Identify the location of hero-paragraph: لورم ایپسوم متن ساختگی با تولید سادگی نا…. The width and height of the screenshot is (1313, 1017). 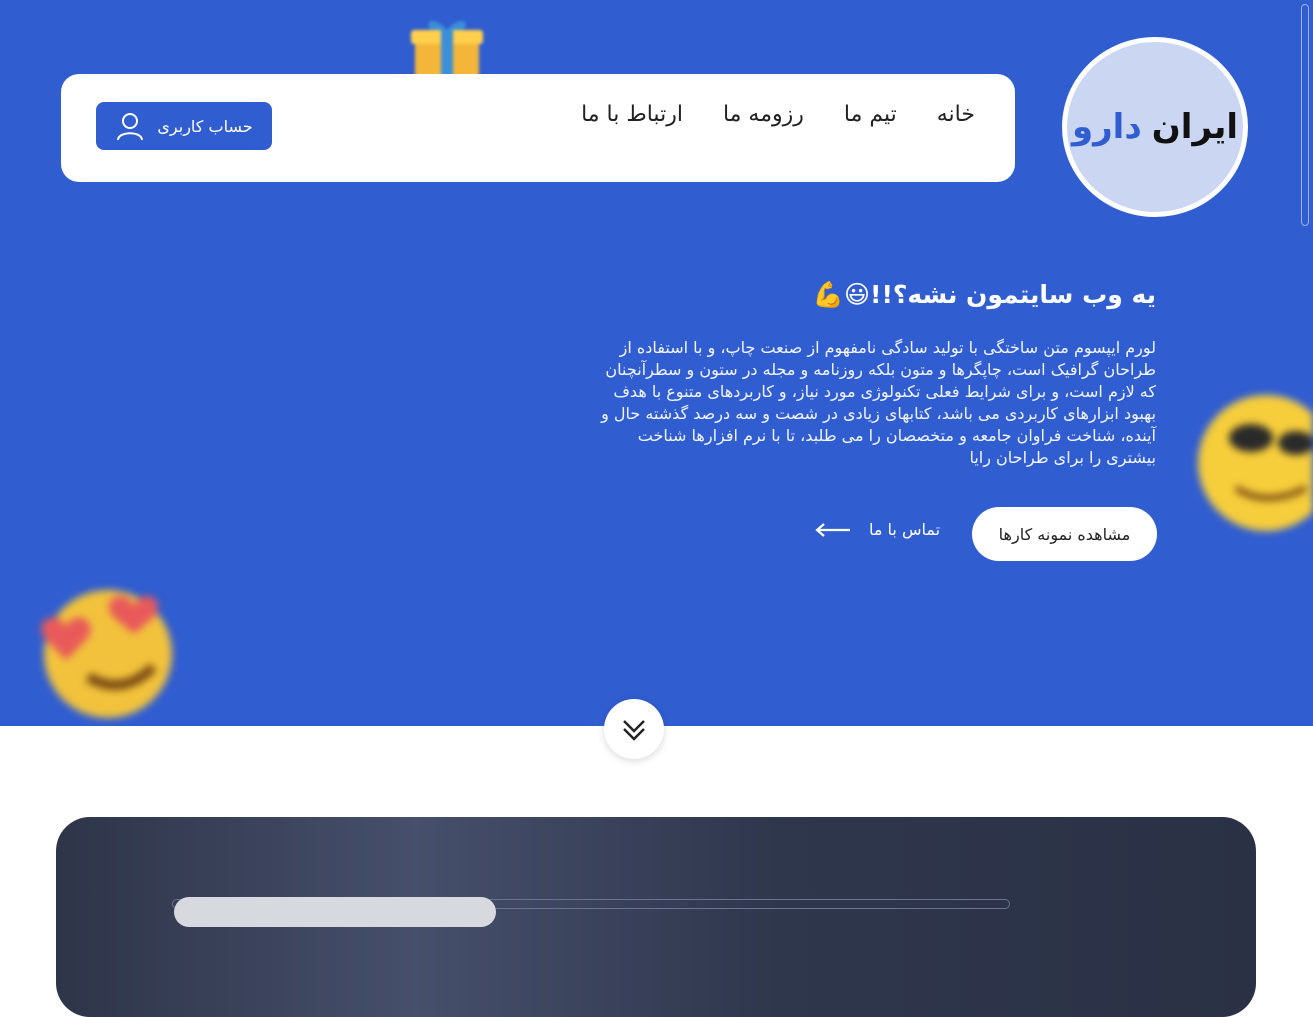
(878, 402).